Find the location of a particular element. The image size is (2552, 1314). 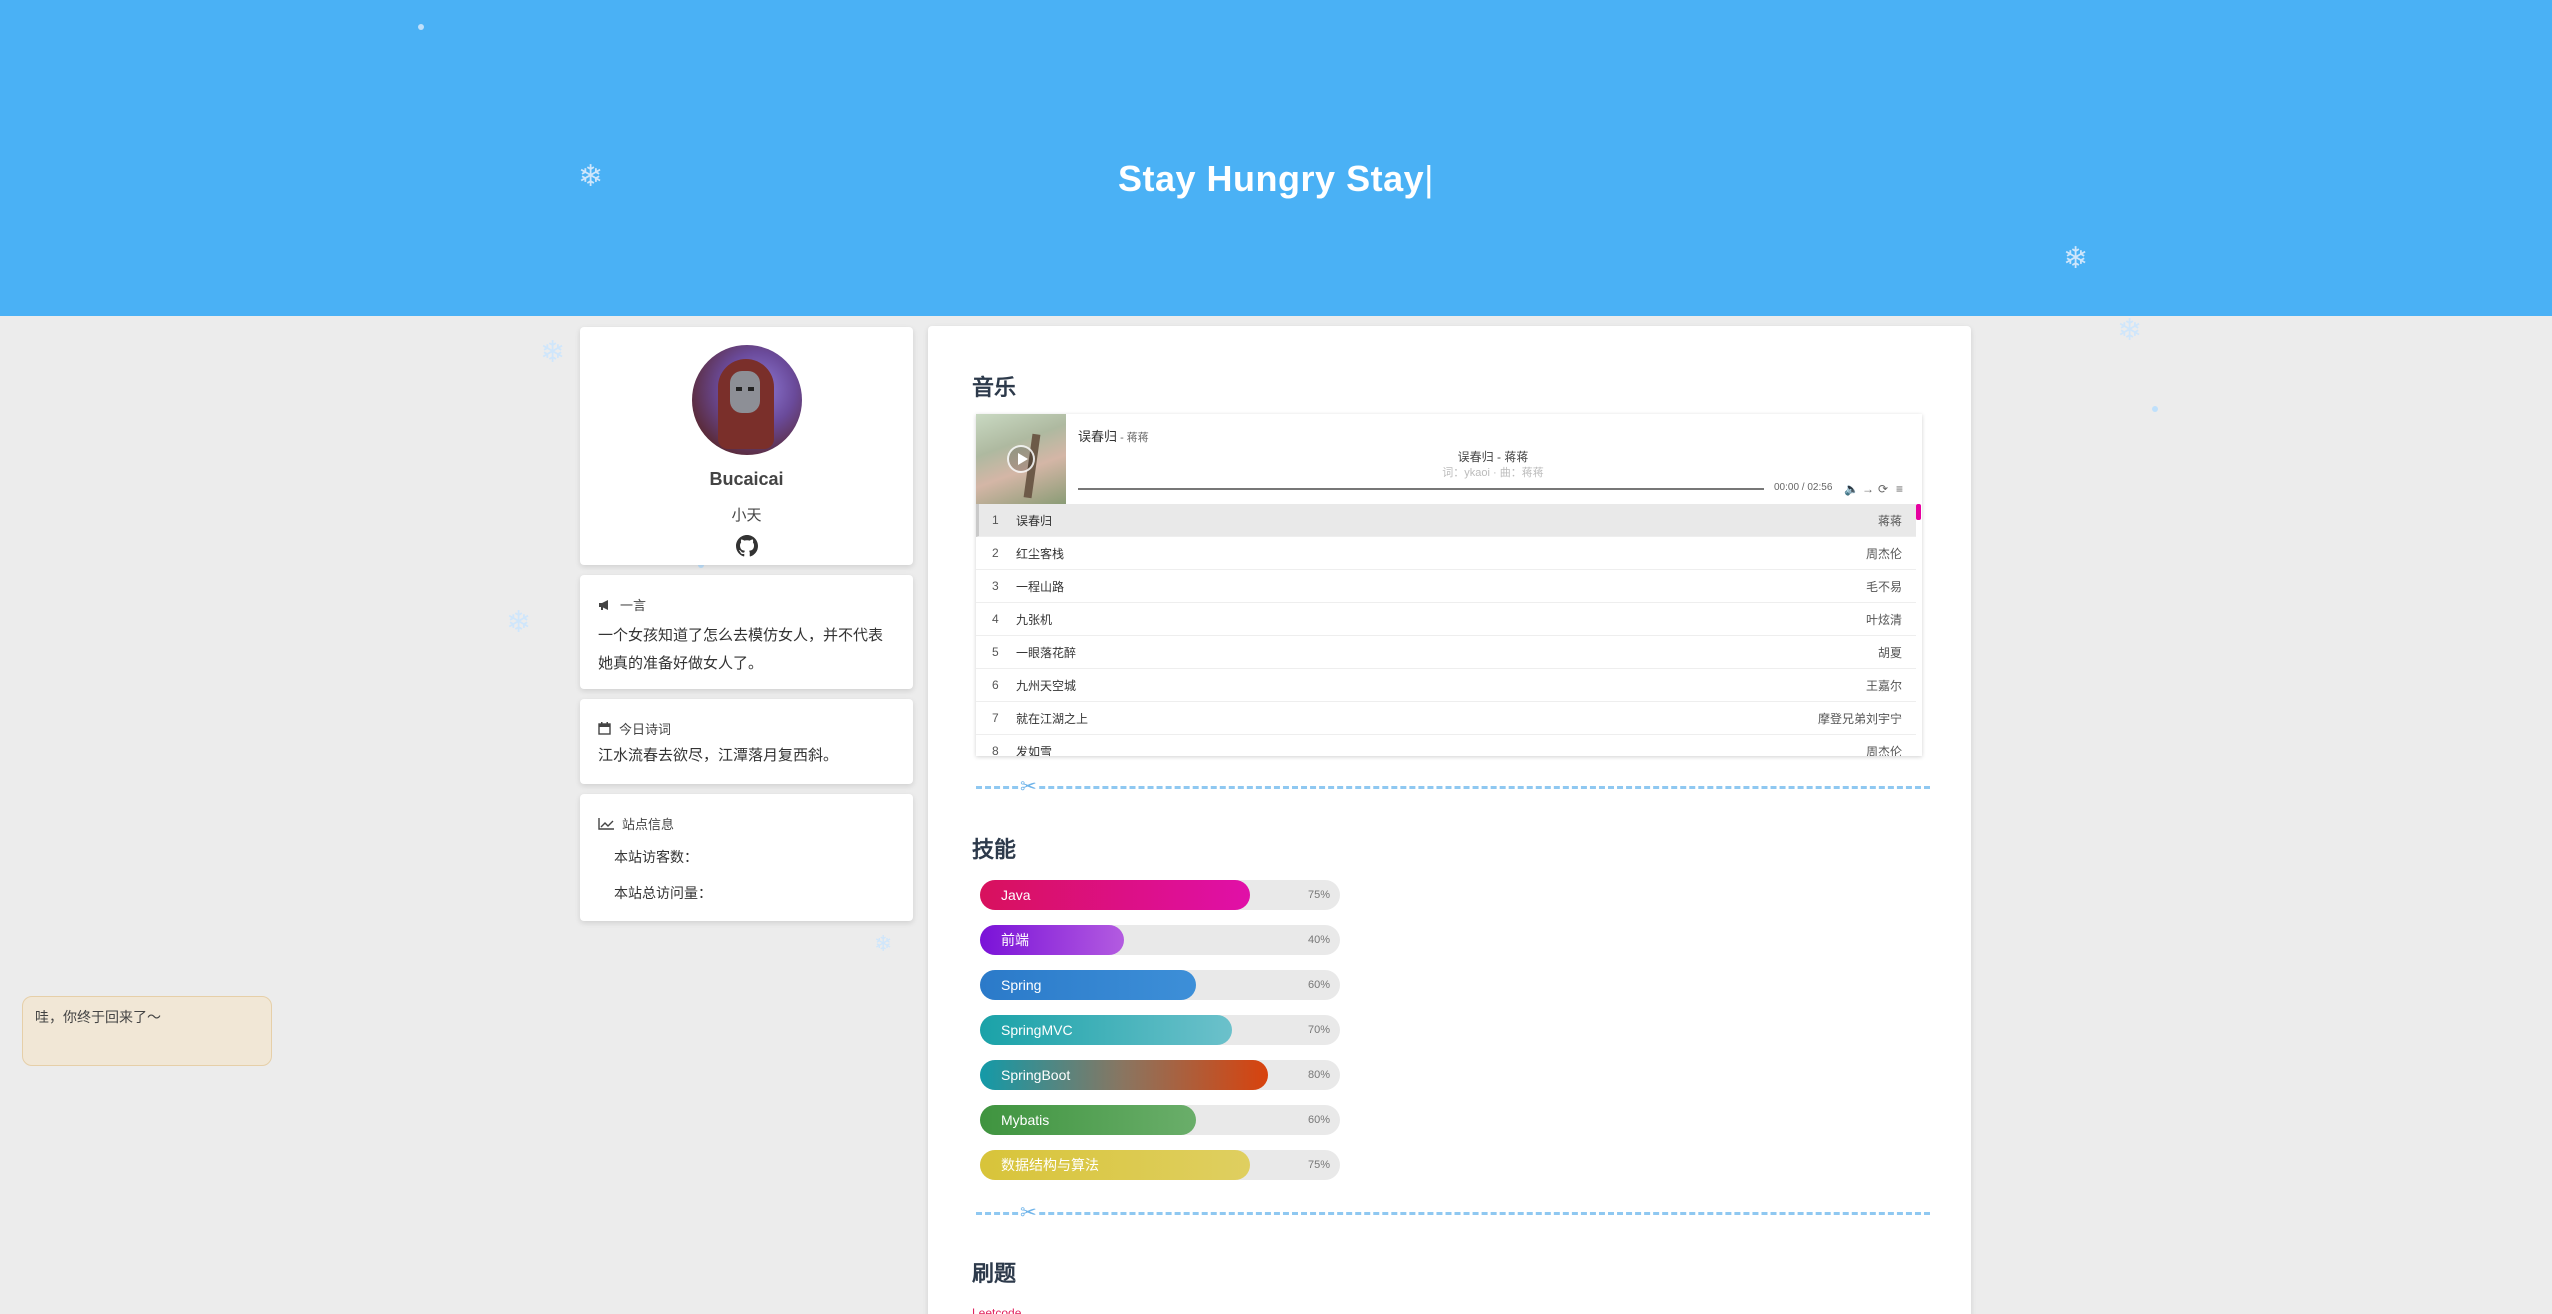

quote-card-header: 一言 is located at coordinates (746, 604).